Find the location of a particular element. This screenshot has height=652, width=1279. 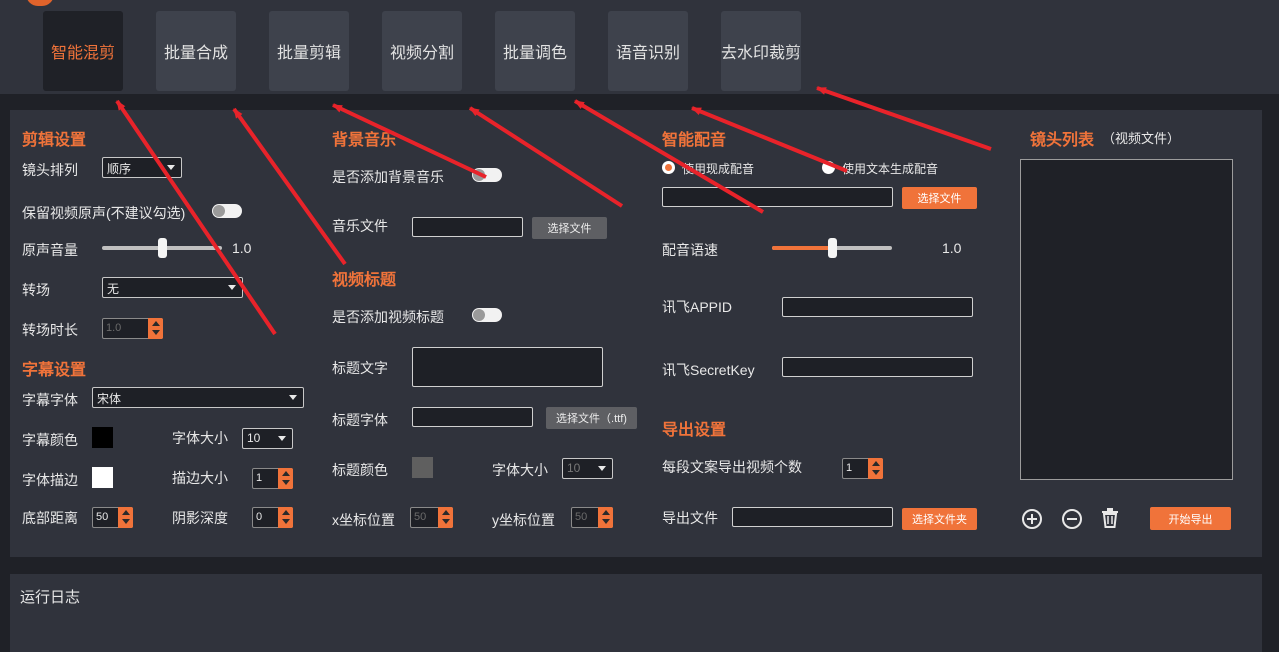

tab-batch-color: 批量调色 is located at coordinates (535, 51).